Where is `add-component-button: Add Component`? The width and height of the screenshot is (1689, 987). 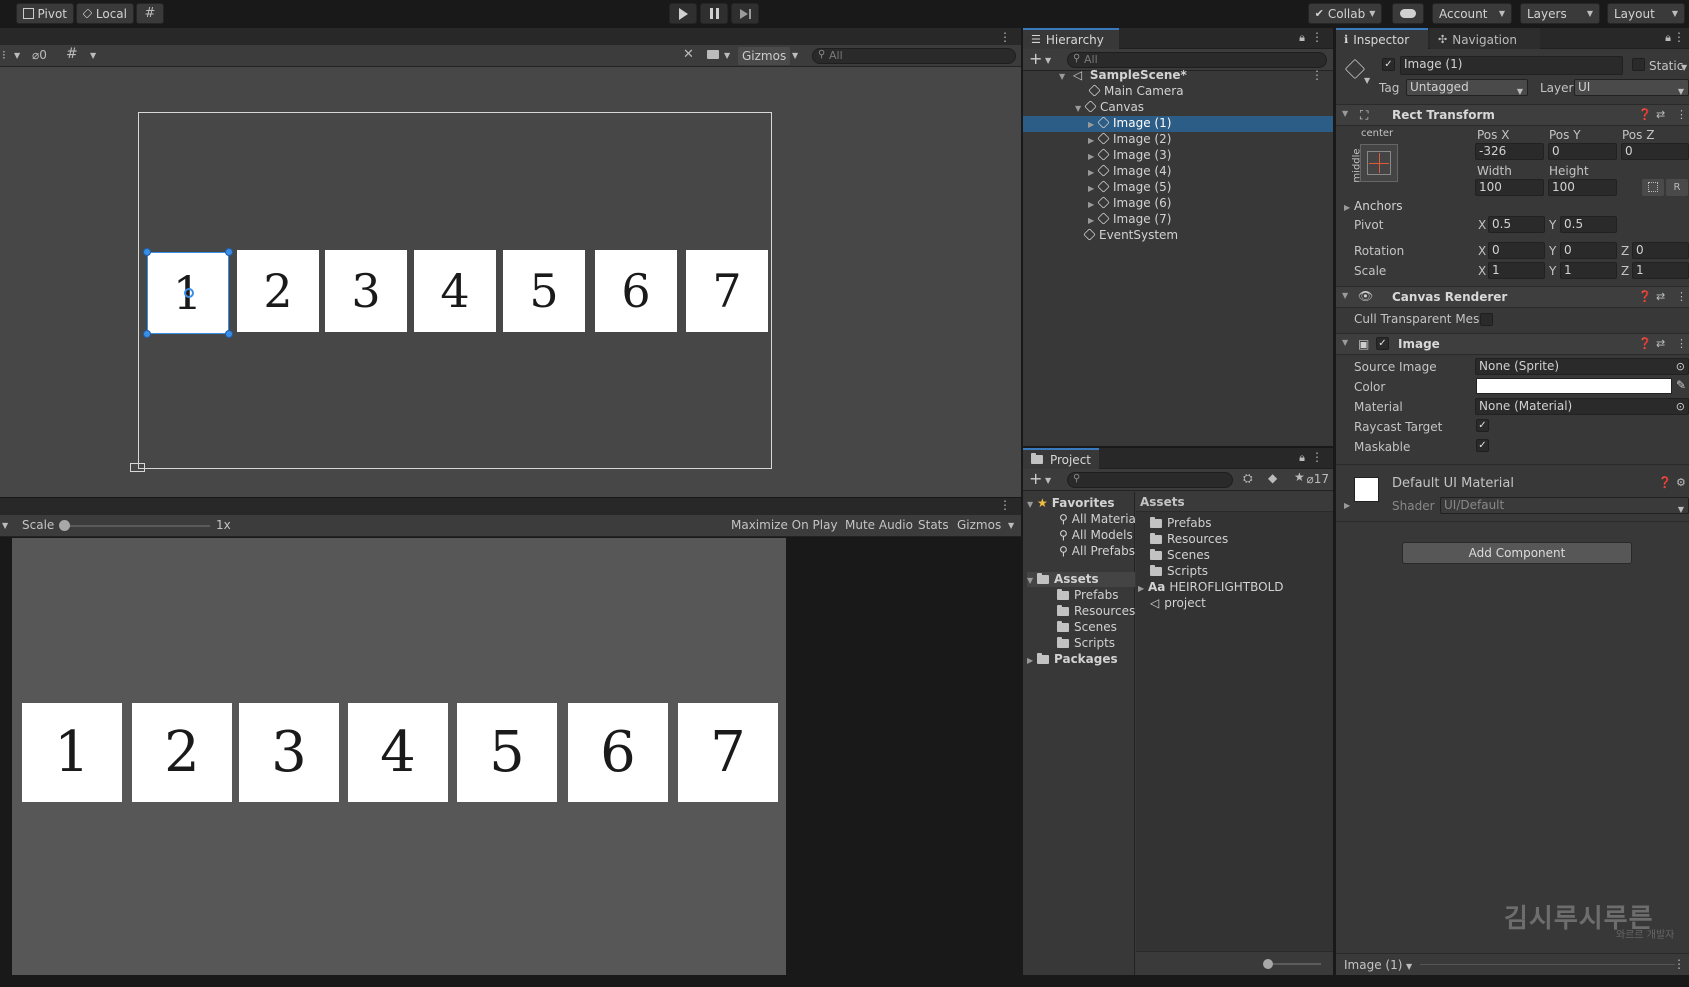
add-component-button: Add Component is located at coordinates (1517, 553).